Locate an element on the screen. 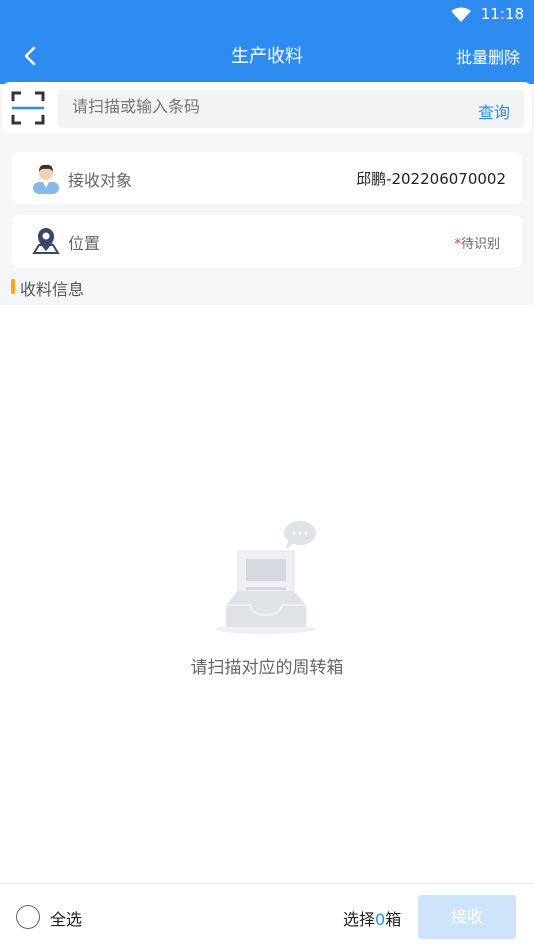 The width and height of the screenshot is (534, 950). location-hint: *待识别 is located at coordinates (477, 242).